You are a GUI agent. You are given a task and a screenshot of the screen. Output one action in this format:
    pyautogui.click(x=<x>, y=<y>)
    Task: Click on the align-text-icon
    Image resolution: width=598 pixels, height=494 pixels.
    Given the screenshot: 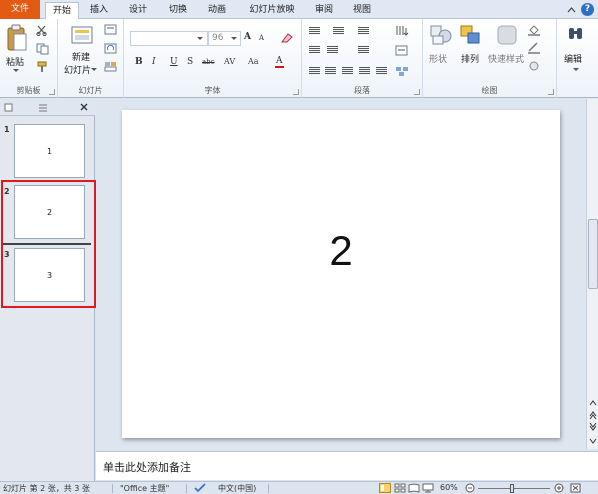 What is the action you would take?
    pyautogui.click(x=402, y=51)
    